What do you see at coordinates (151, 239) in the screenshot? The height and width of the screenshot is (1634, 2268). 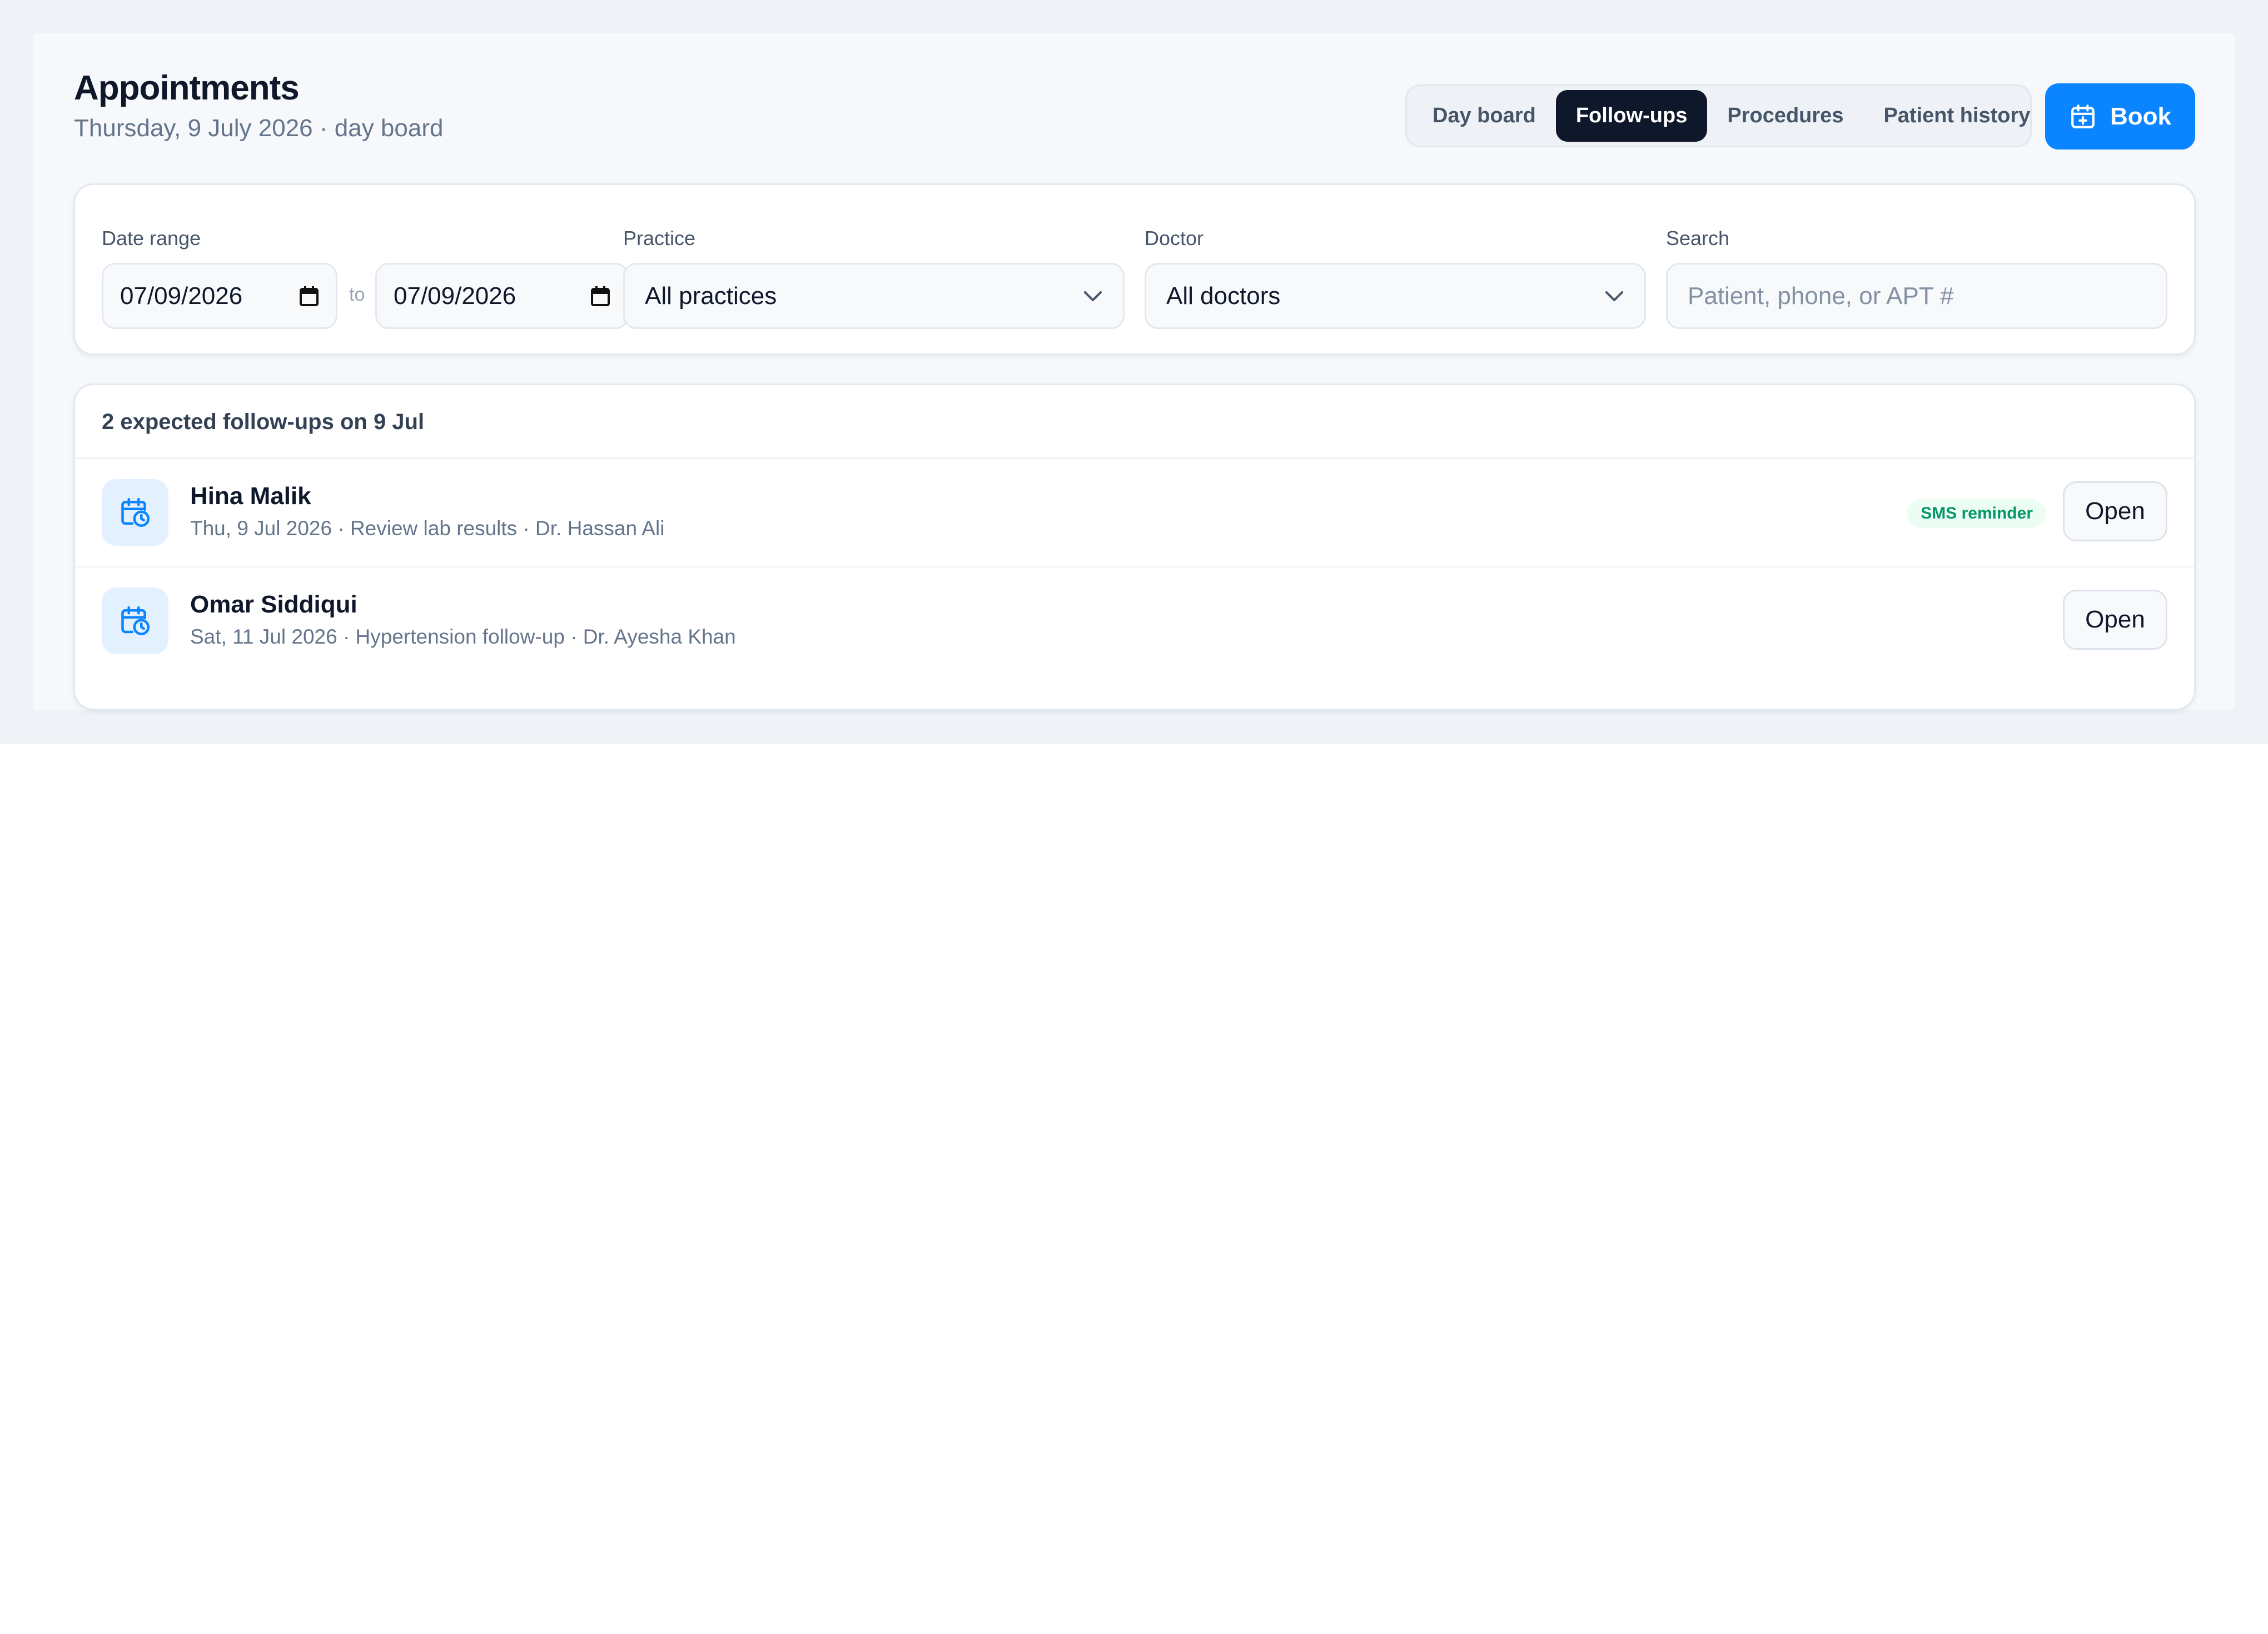 I see `date-range-label: Date range` at bounding box center [151, 239].